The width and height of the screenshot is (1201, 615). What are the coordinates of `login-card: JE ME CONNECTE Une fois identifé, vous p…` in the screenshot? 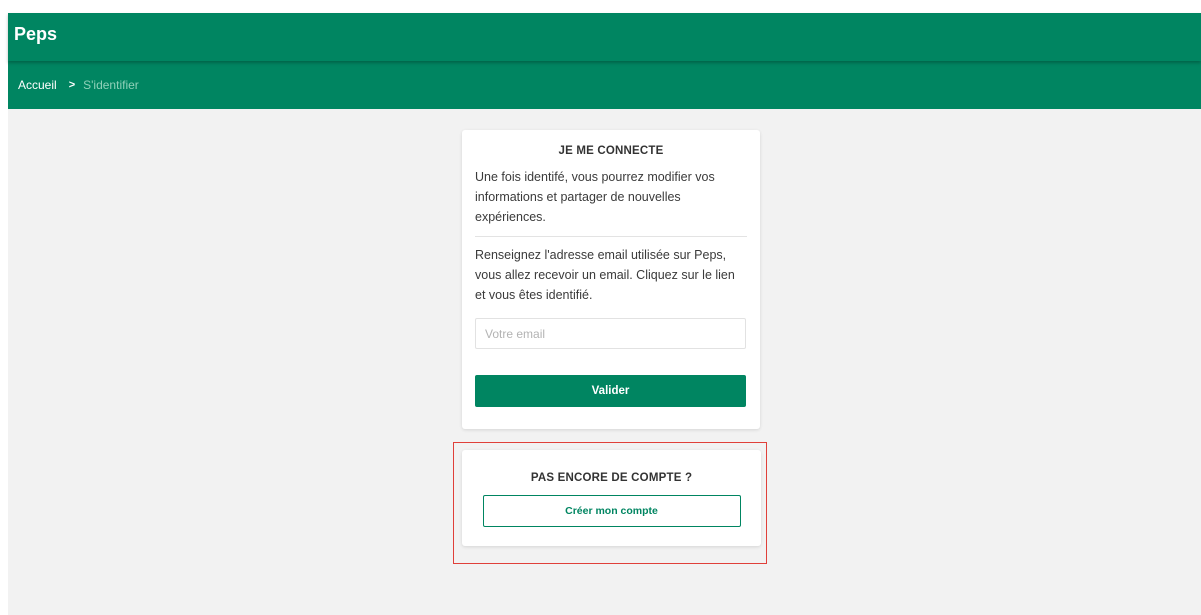 It's located at (611, 279).